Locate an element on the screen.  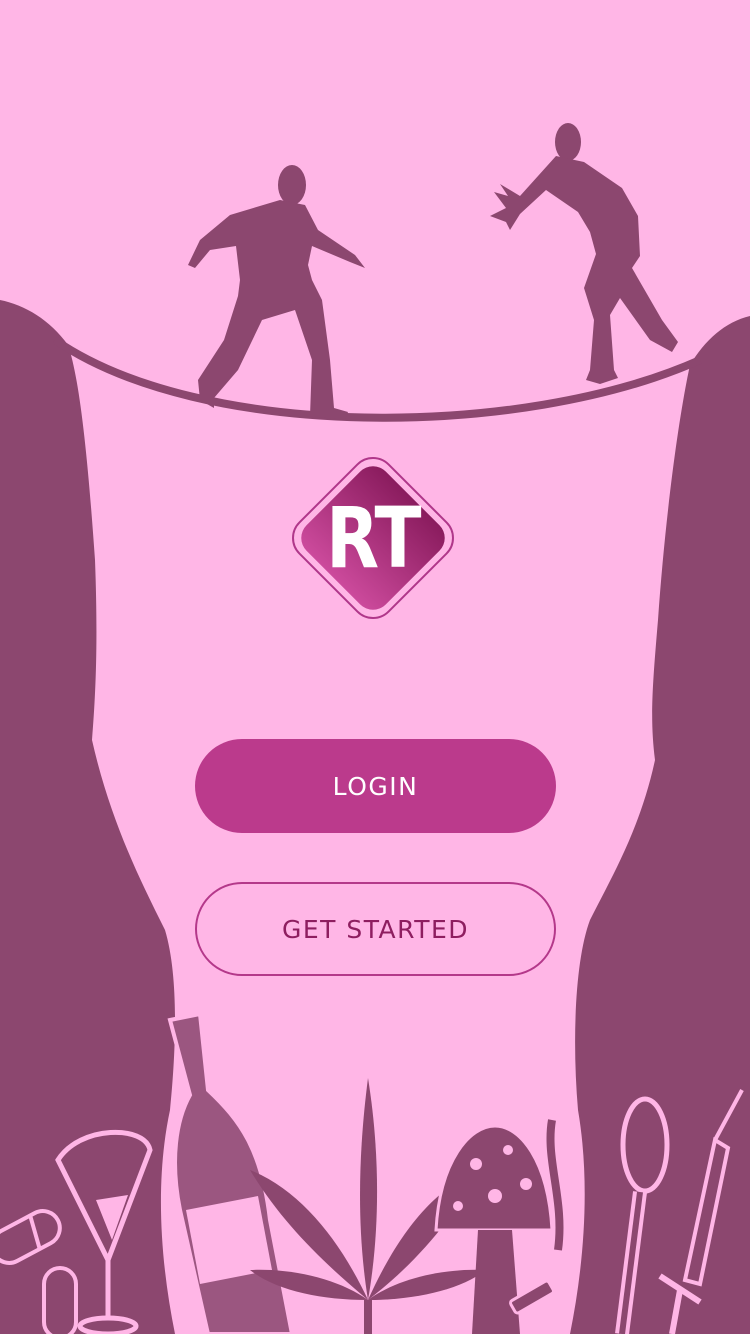
app-logo: RT is located at coordinates (373, 538).